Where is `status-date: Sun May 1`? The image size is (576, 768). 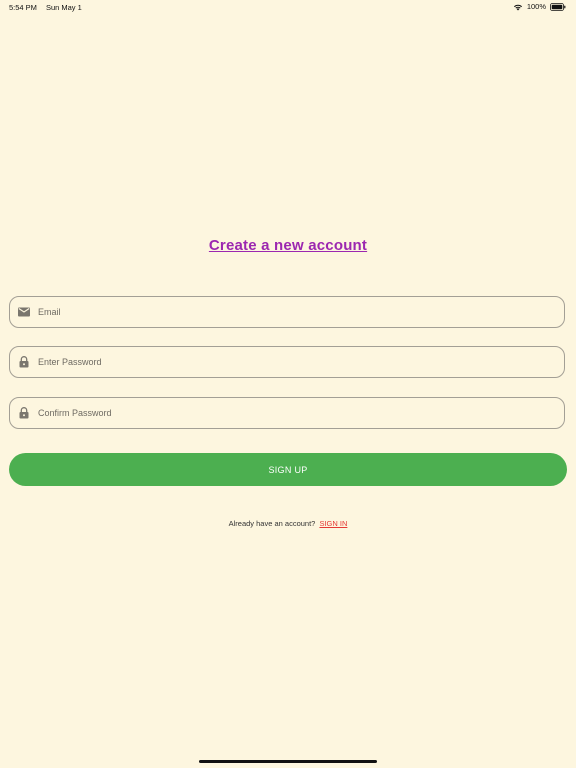 status-date: Sun May 1 is located at coordinates (63, 7).